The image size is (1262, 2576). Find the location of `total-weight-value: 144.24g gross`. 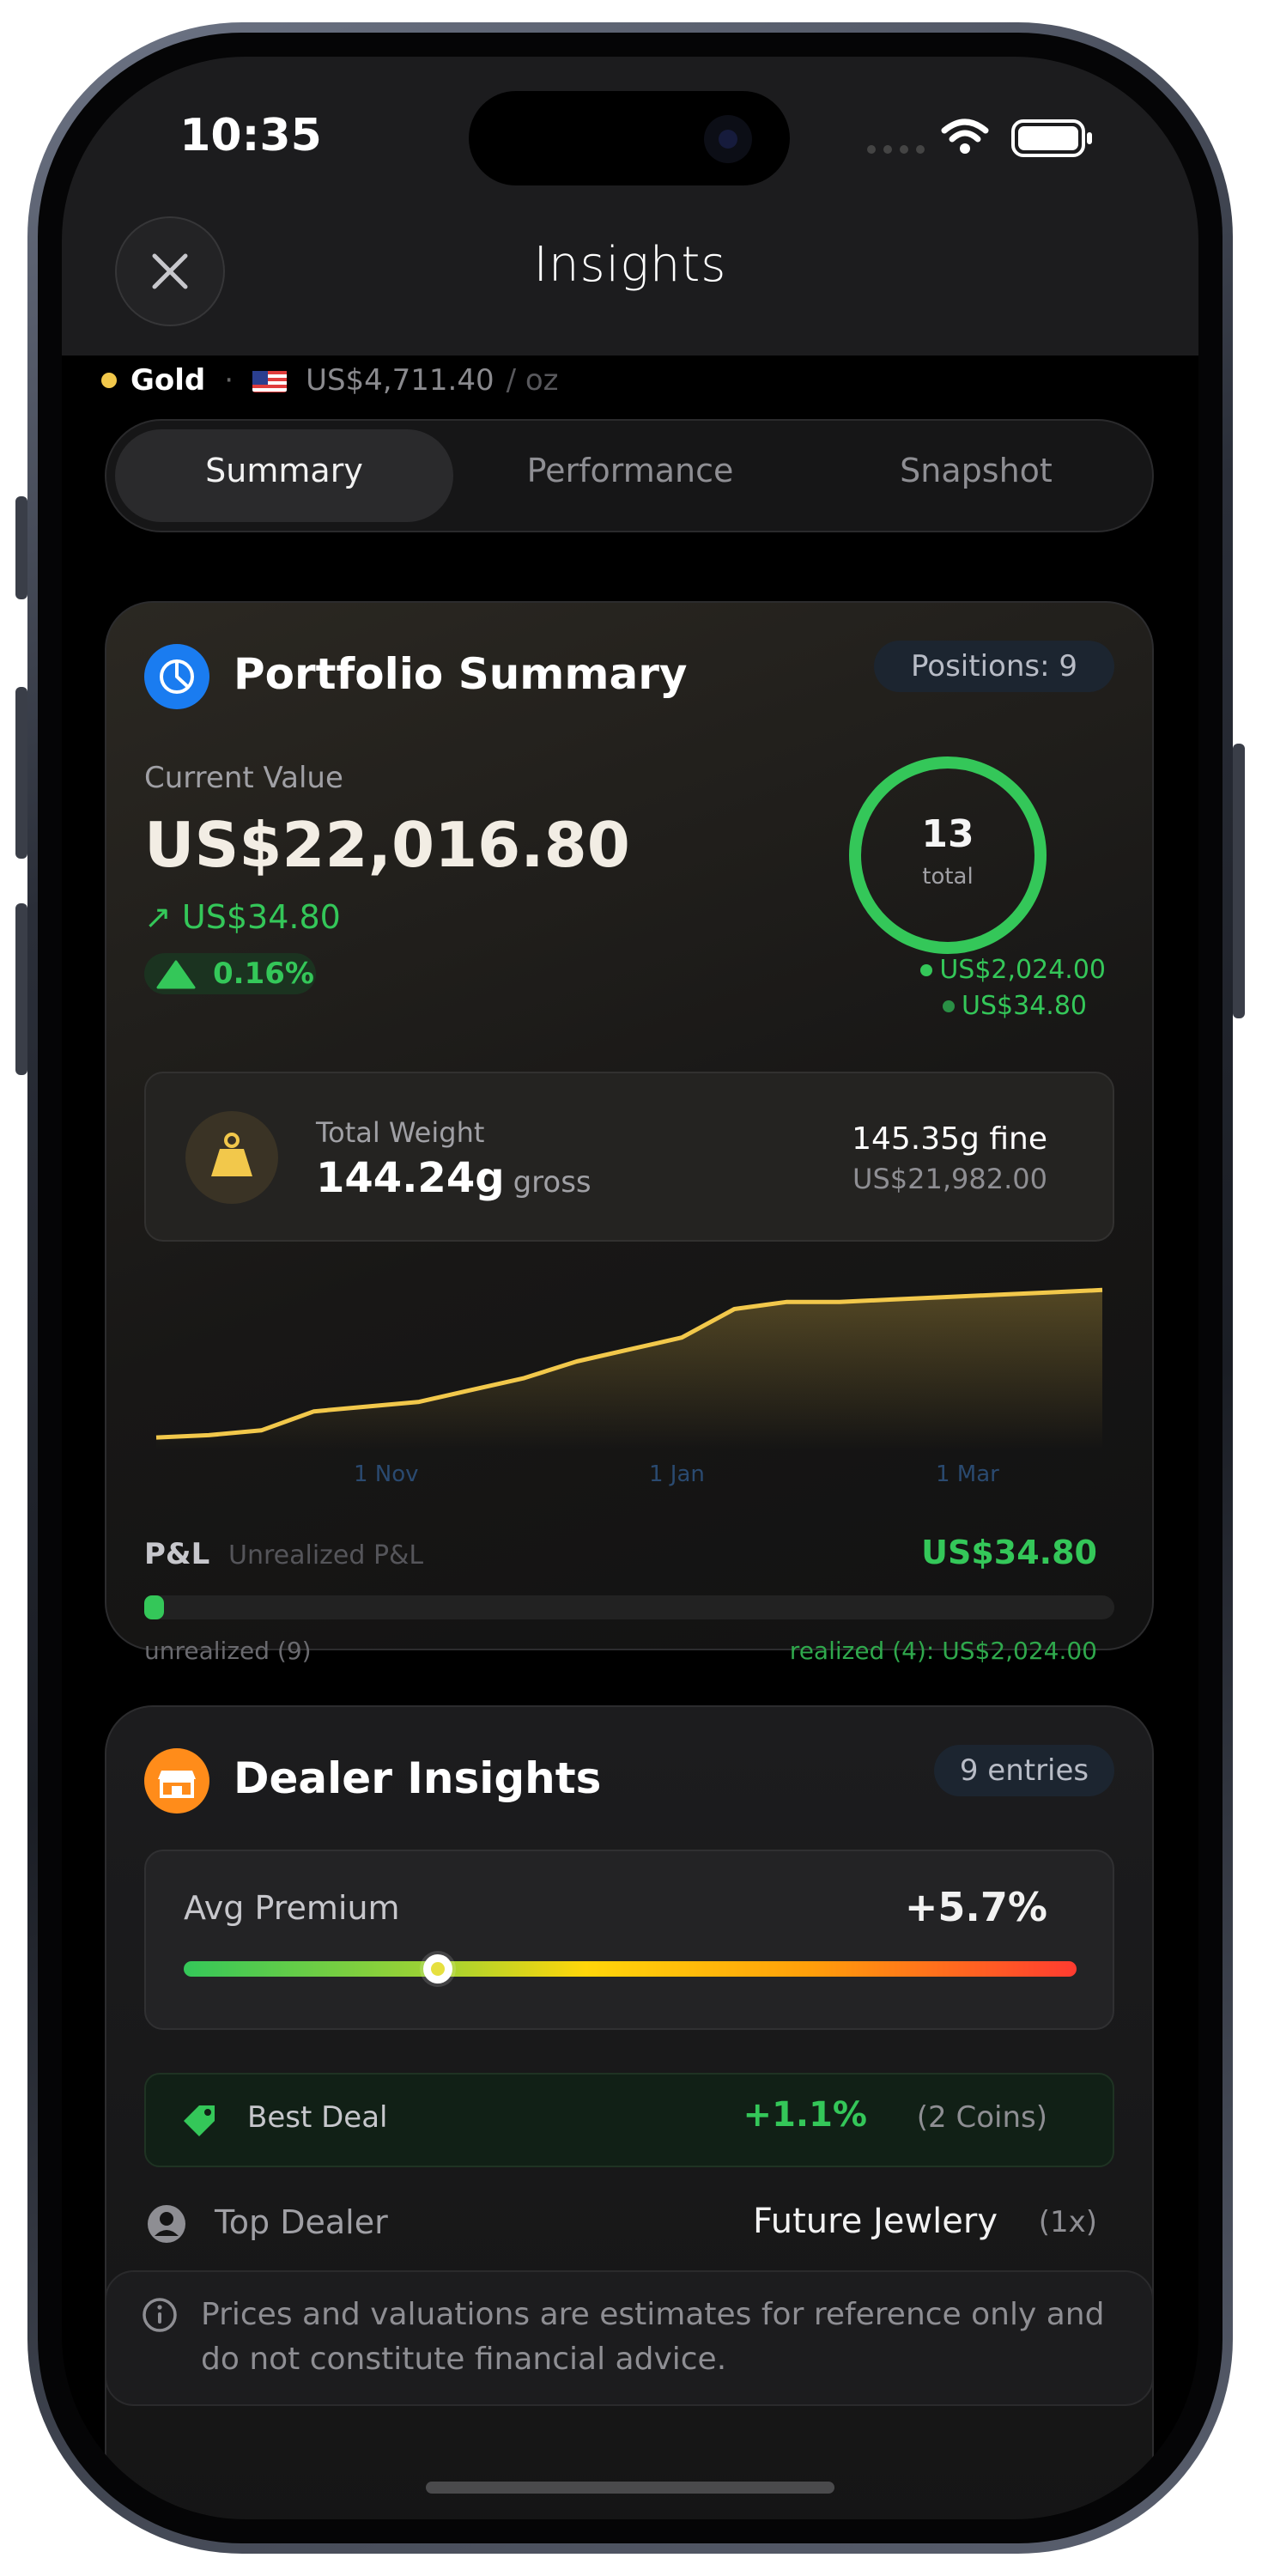

total-weight-value: 144.24g gross is located at coordinates (454, 1178).